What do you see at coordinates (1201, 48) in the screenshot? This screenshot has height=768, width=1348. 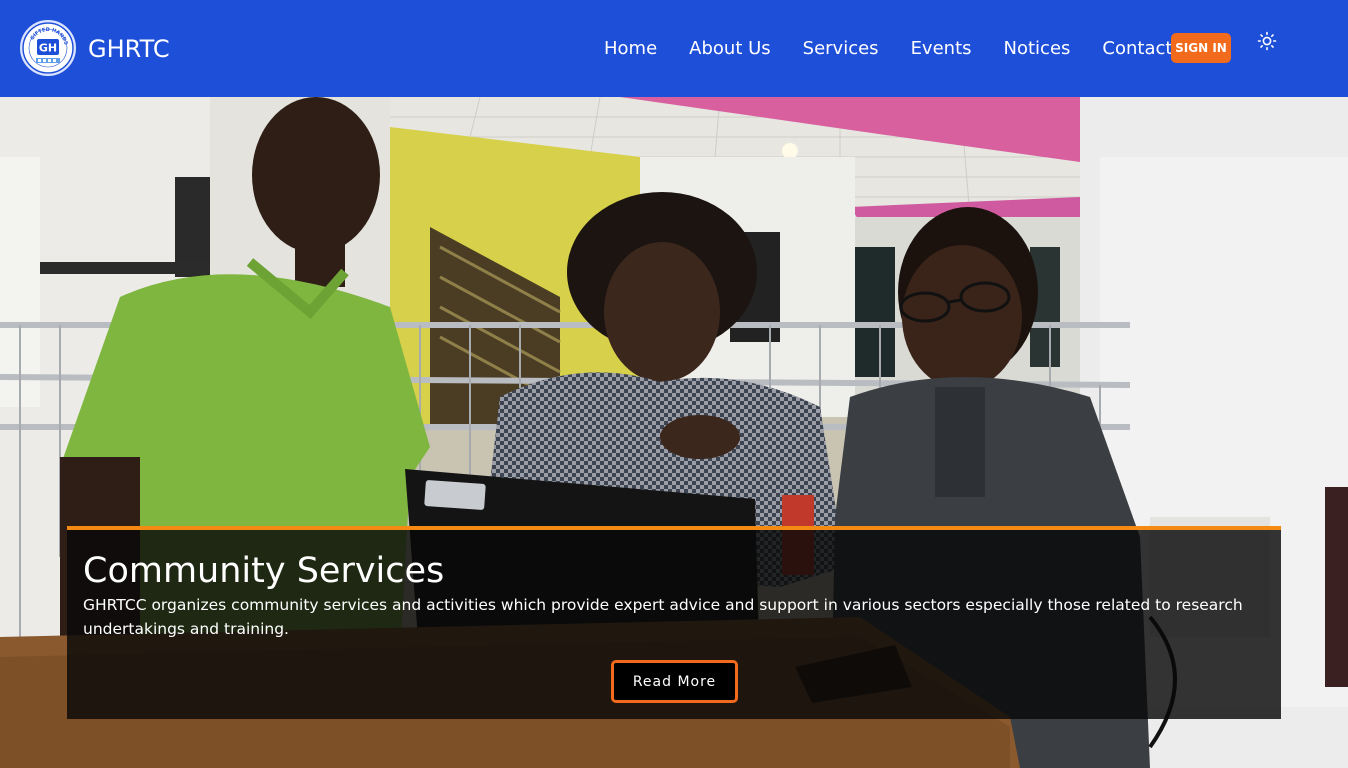 I see `sign-in-button: SIGN IN` at bounding box center [1201, 48].